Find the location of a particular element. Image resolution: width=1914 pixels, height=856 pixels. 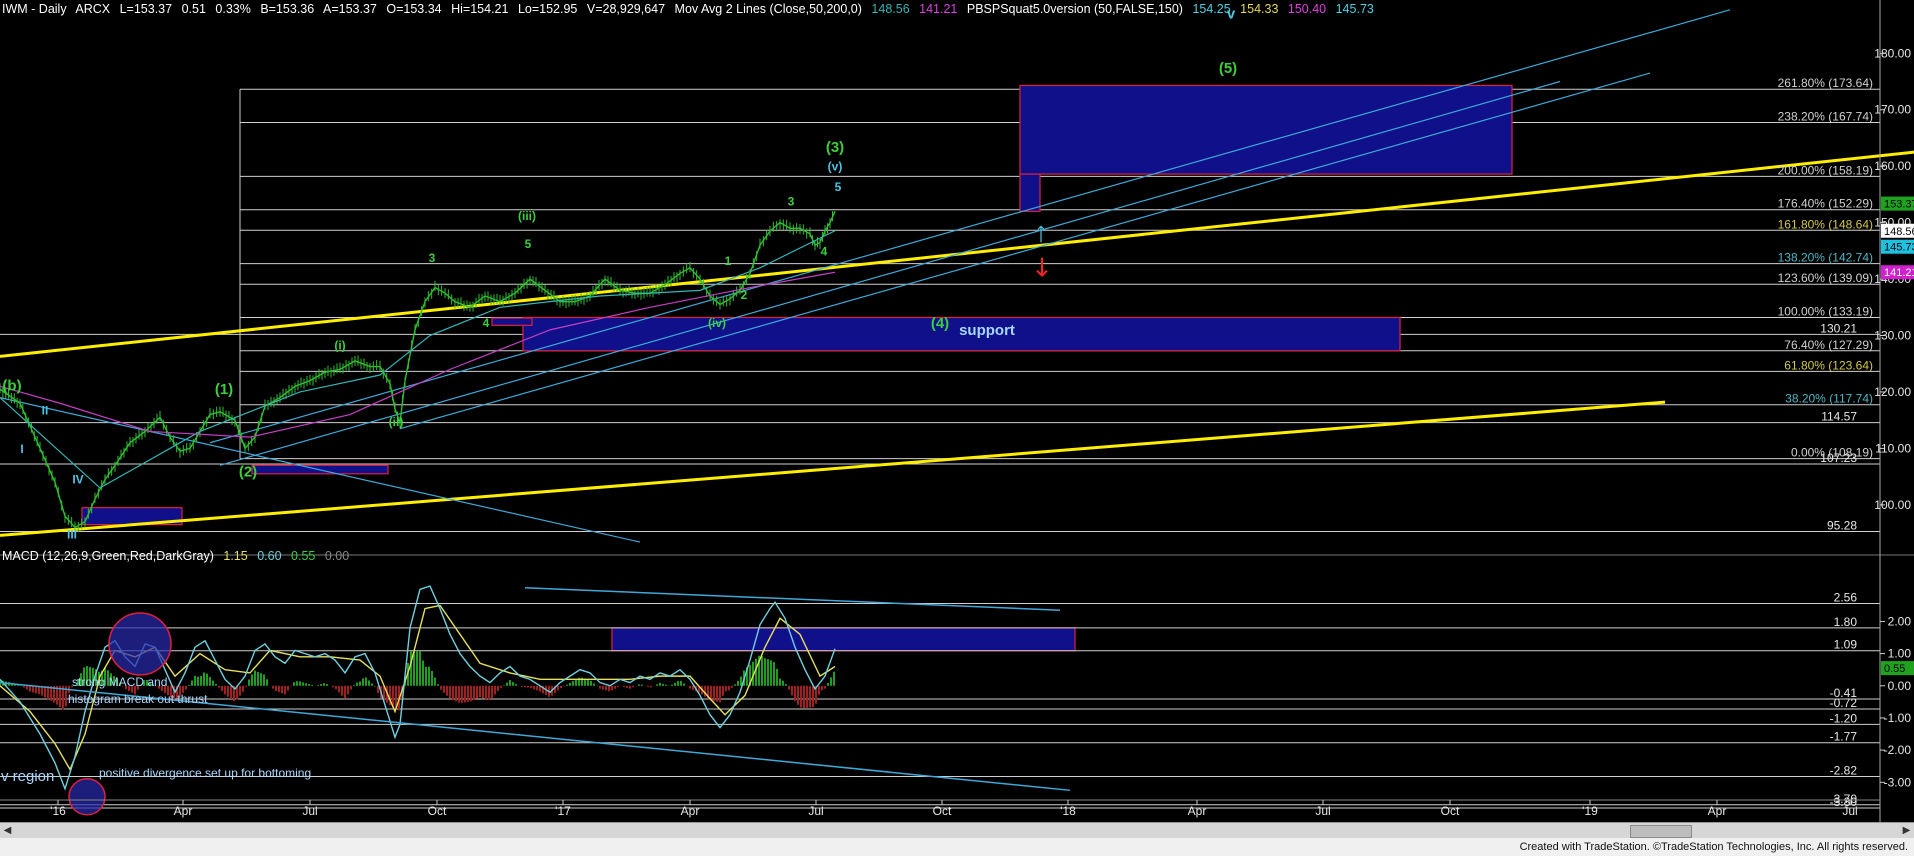

header-s2v4: 145.73 is located at coordinates (1354, 9).